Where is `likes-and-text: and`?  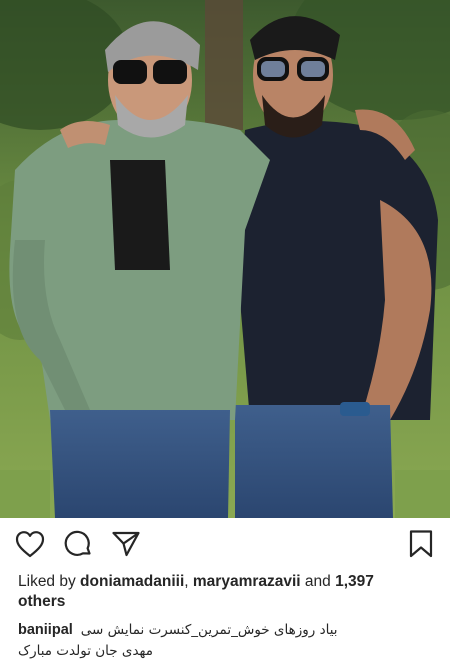 likes-and-text: and is located at coordinates (318, 581).